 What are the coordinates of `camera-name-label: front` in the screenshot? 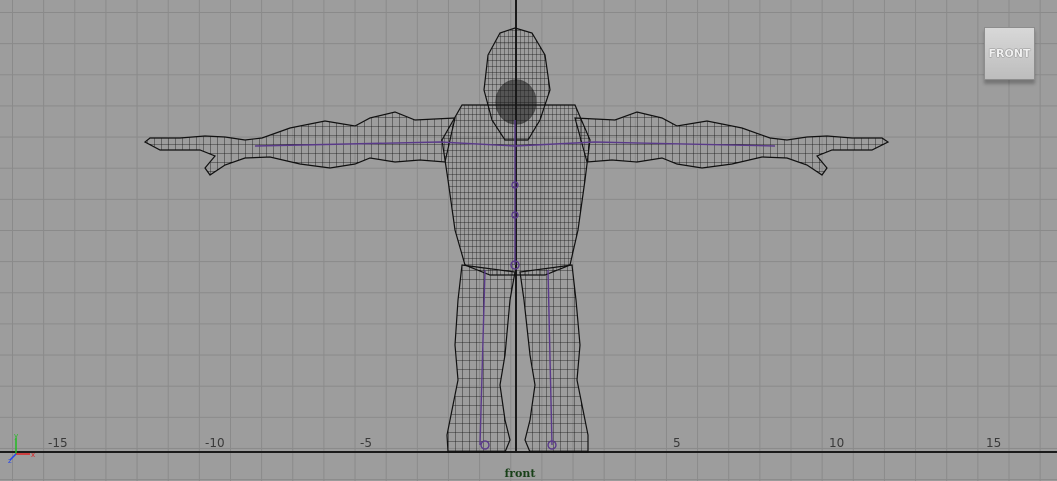 It's located at (520, 473).